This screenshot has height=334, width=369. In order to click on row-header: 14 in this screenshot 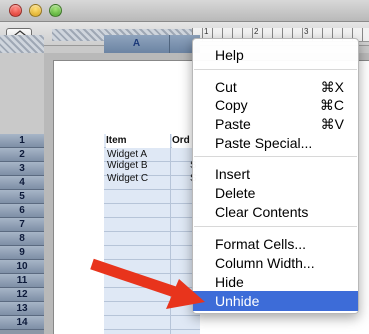, I will do `click(22, 323)`.